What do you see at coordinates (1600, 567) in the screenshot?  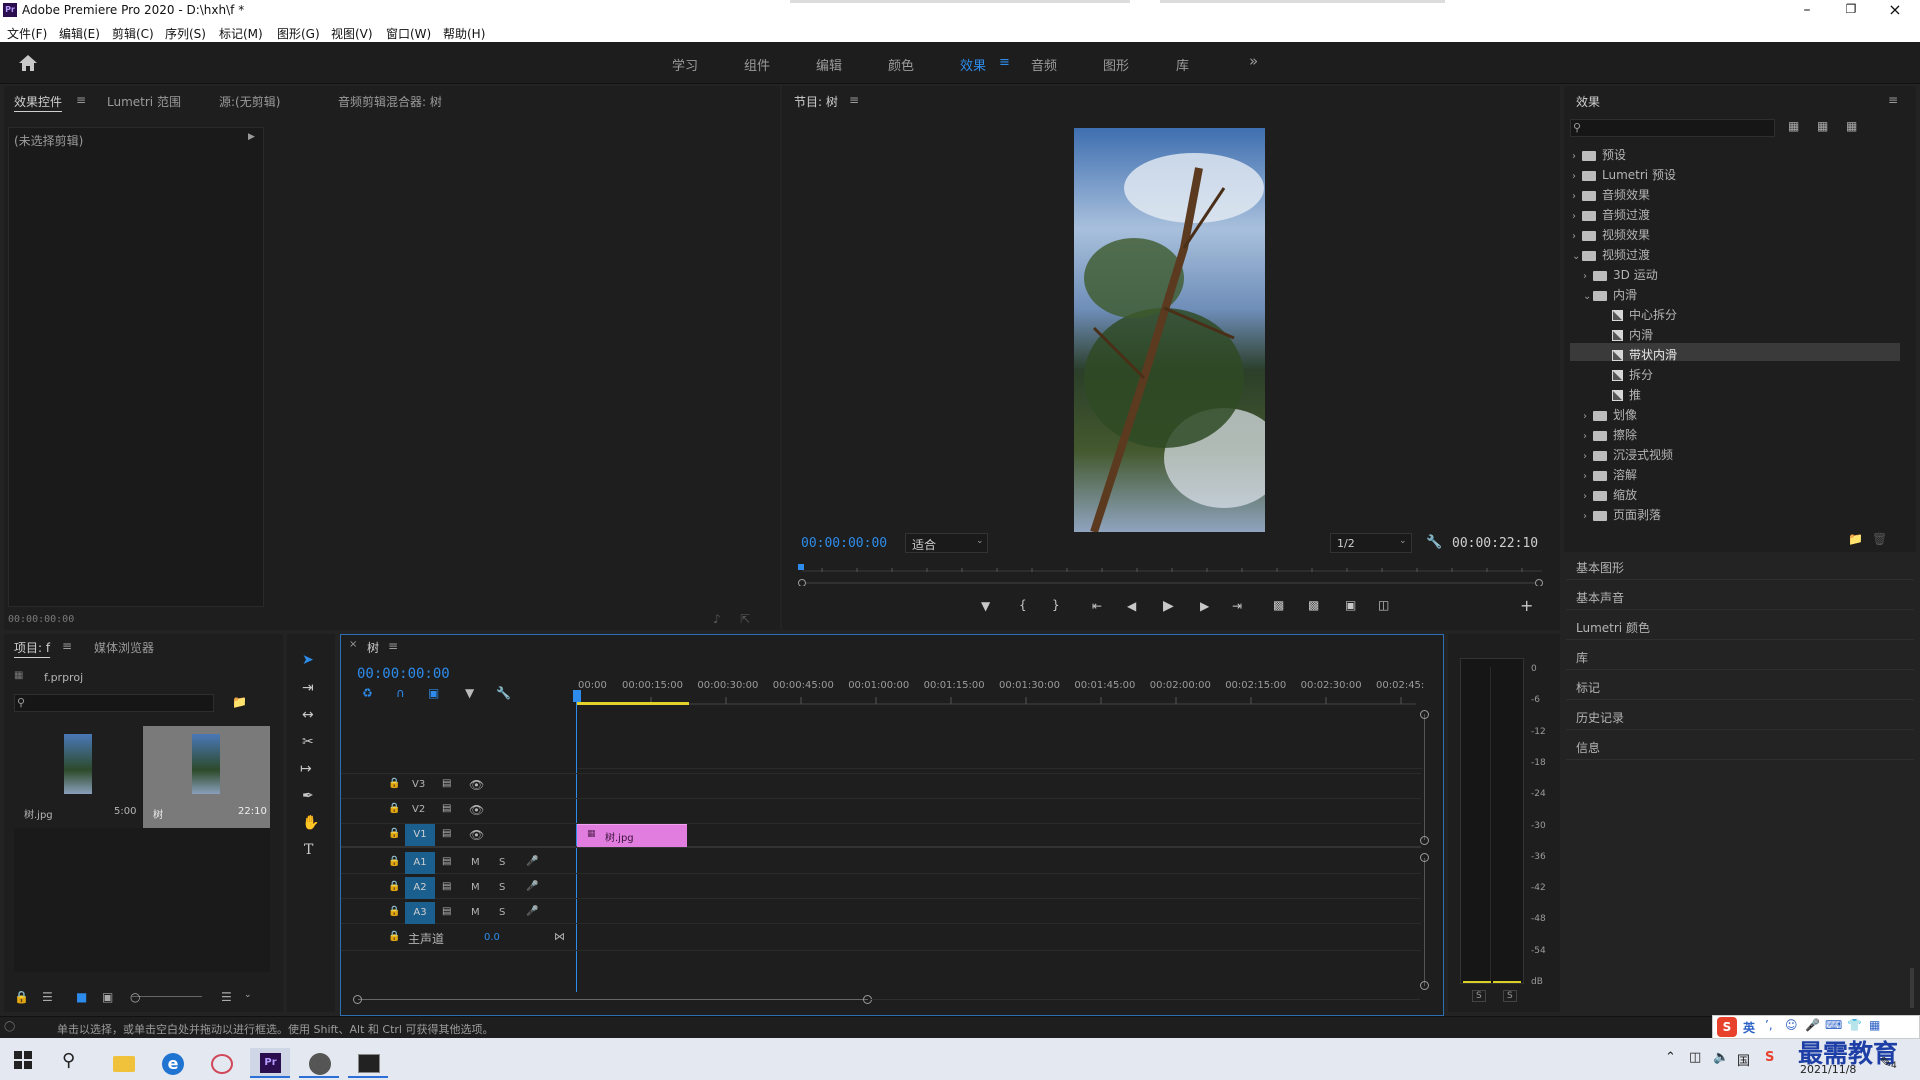 I see `side-panel-link: 基本图形` at bounding box center [1600, 567].